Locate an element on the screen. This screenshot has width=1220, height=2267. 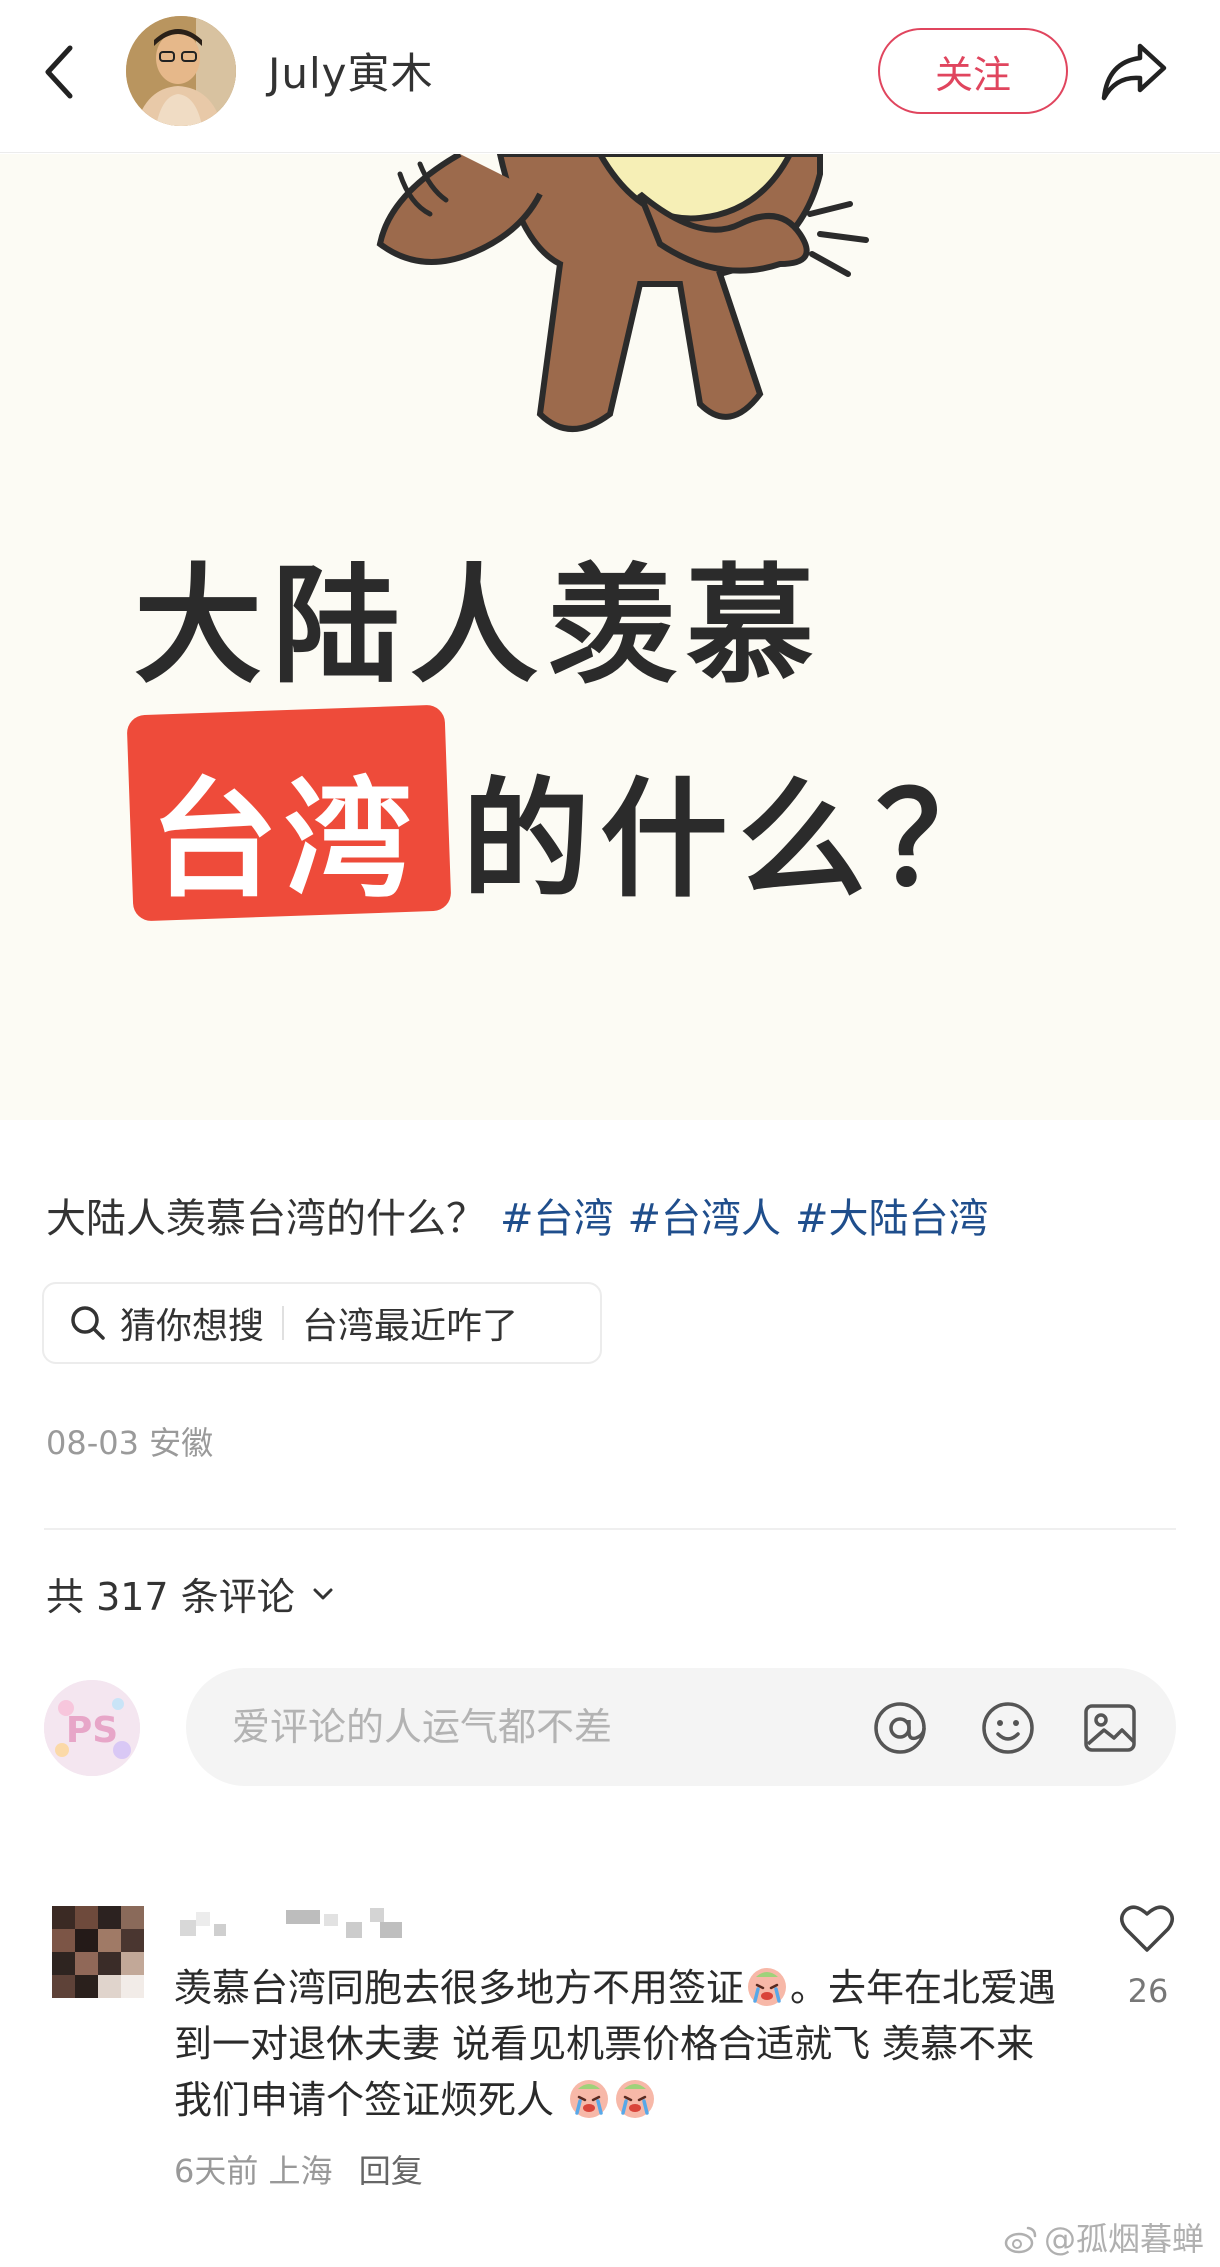
suggested-search-label: 猜你想搜 is located at coordinates (192, 1326).